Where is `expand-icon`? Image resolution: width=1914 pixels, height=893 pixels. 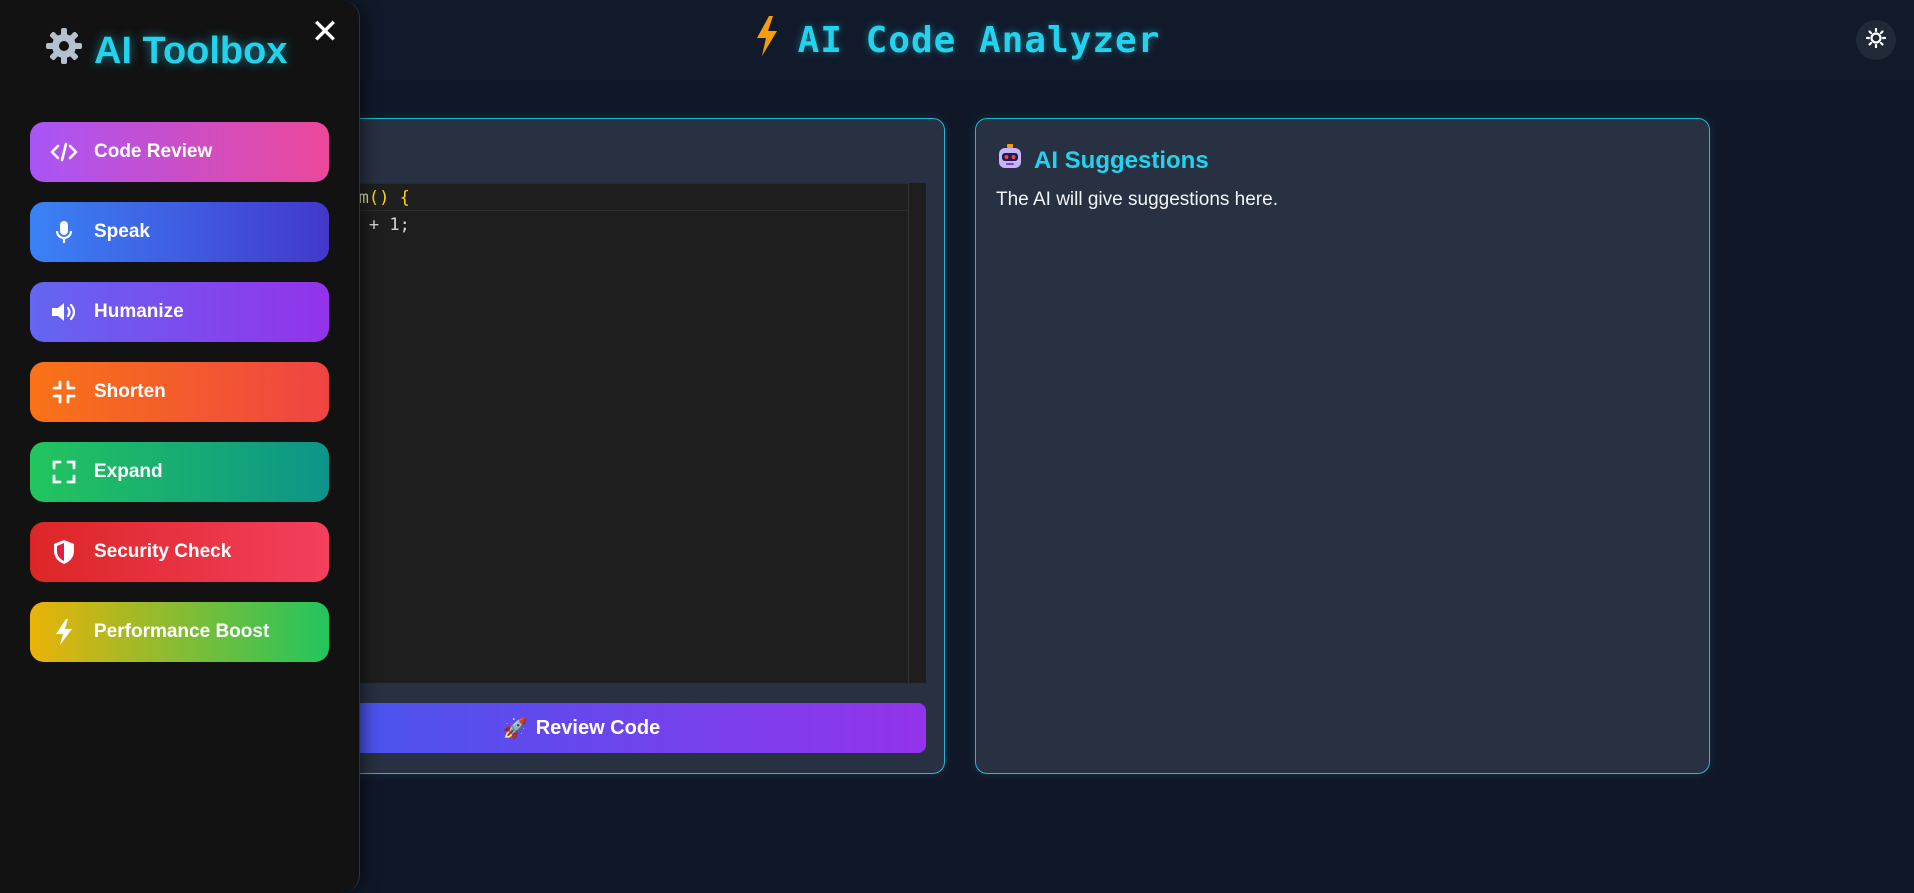
expand-icon is located at coordinates (64, 472).